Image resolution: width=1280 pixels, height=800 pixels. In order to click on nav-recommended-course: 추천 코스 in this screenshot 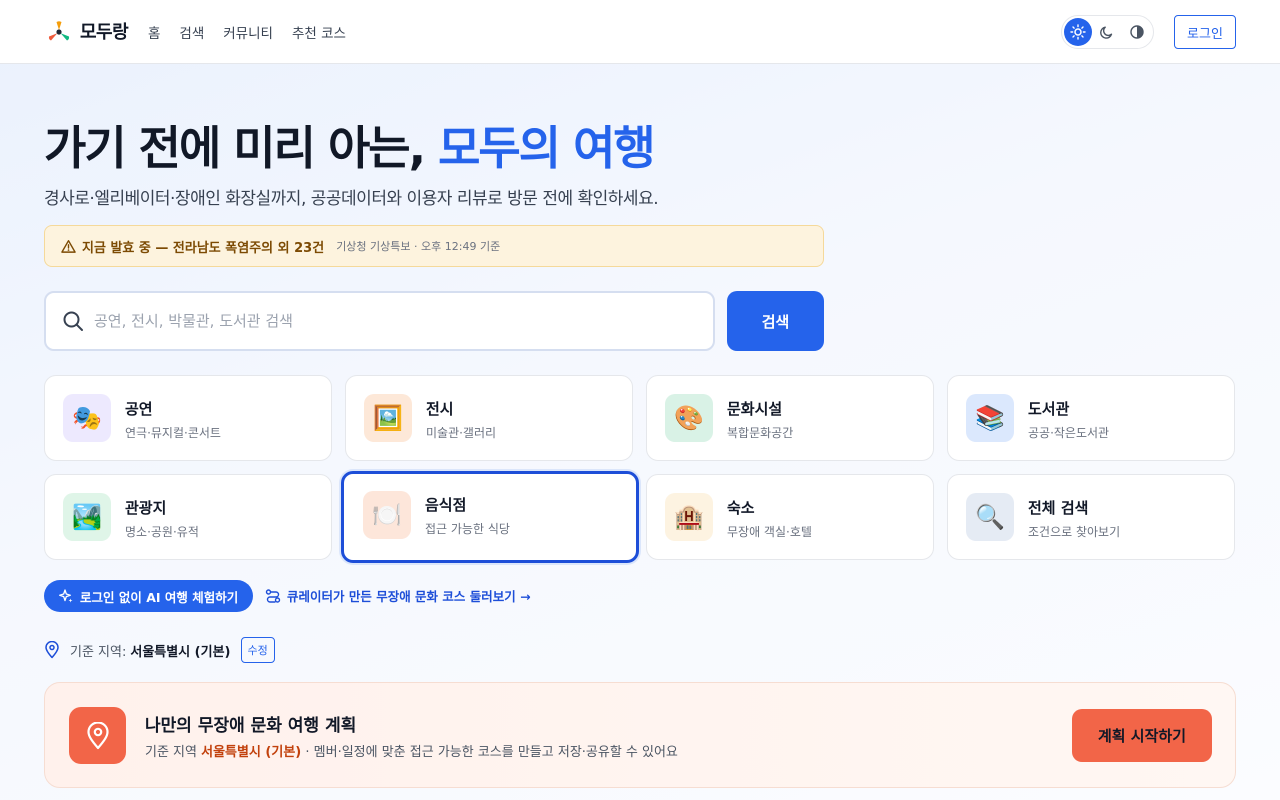, I will do `click(319, 32)`.